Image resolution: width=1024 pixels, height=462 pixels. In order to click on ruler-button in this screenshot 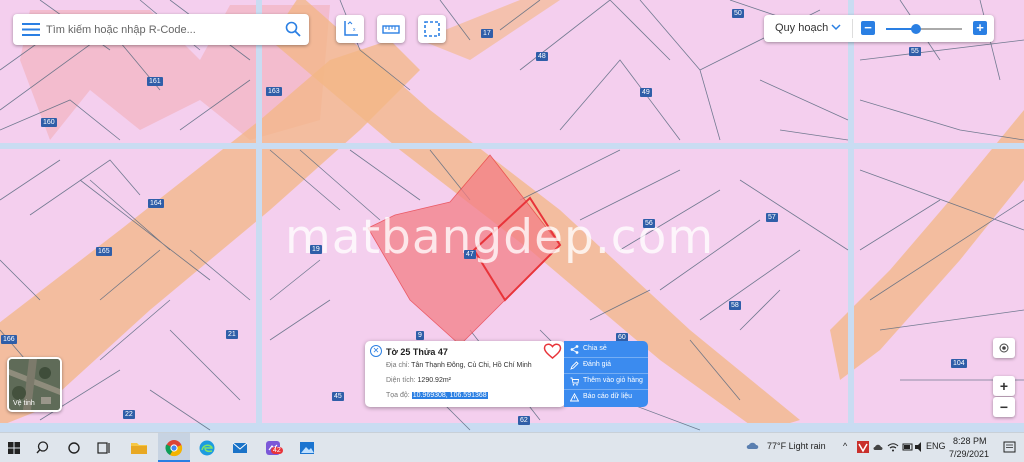, I will do `click(391, 29)`.